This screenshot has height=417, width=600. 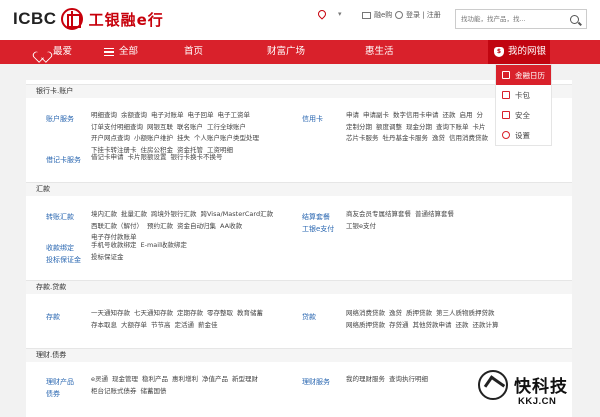 I want to click on category-link: 贷款, so click(x=309, y=317).